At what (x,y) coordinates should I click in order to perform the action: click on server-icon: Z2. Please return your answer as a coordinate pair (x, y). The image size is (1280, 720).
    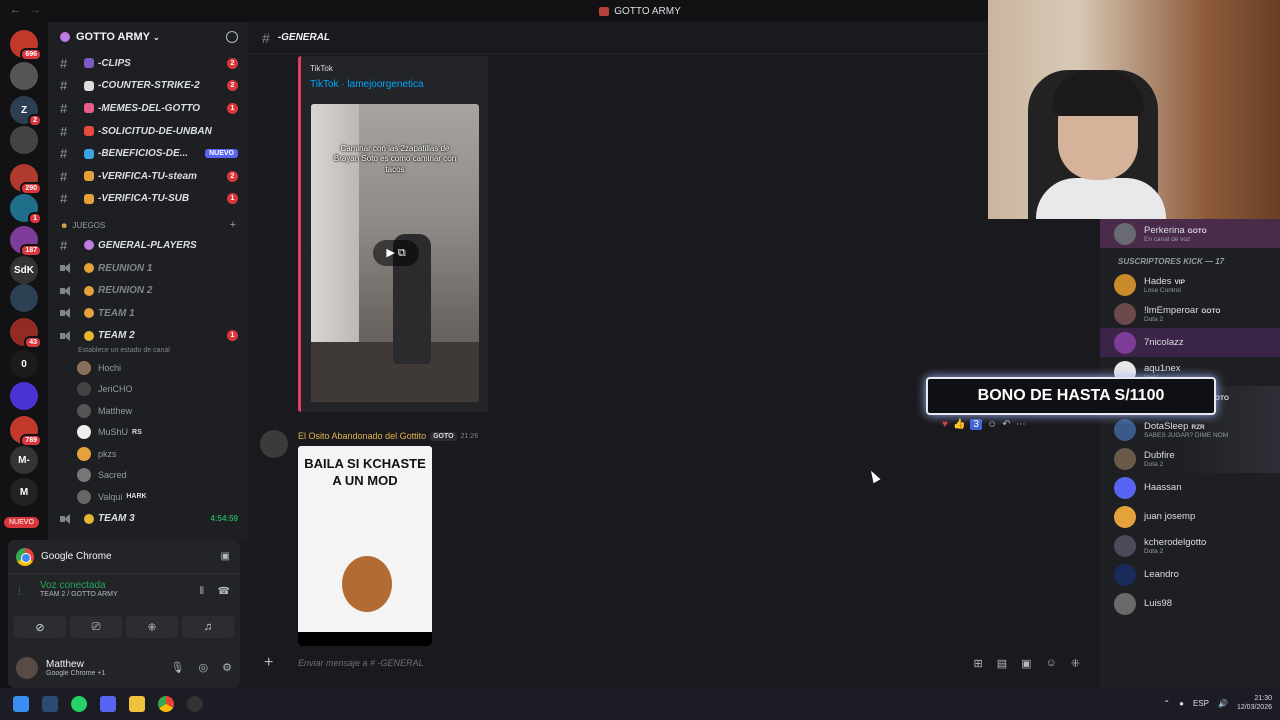
    Looking at the image, I should click on (26, 111).